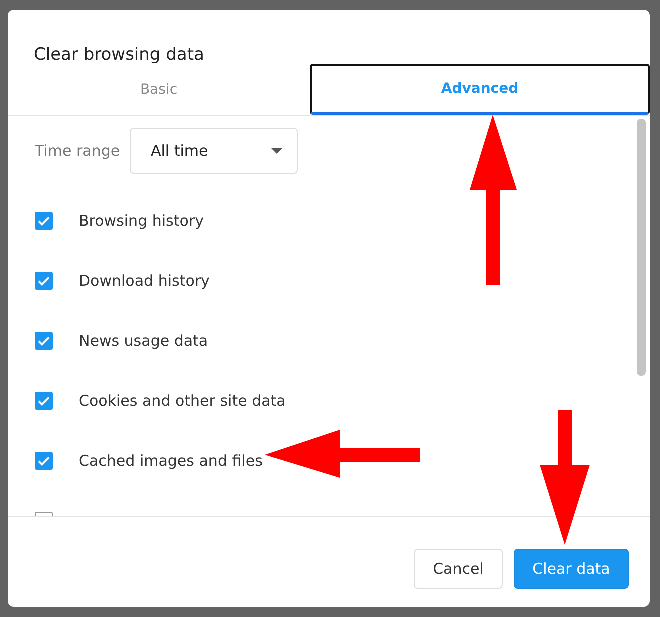  What do you see at coordinates (480, 89) in the screenshot?
I see `tab: Advanced` at bounding box center [480, 89].